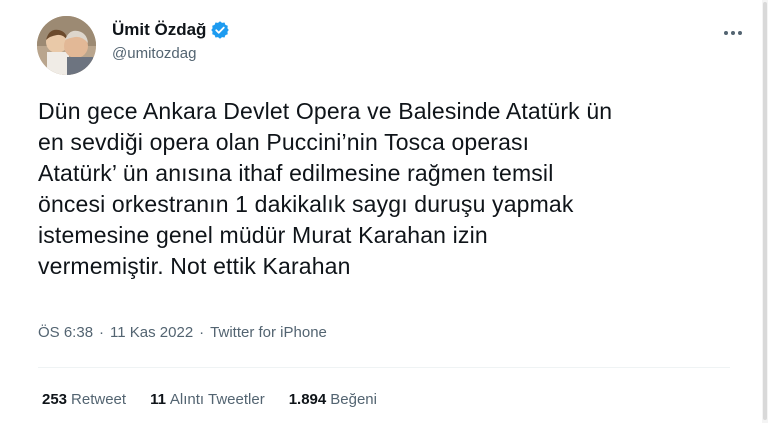 This screenshot has height=423, width=768. I want to click on scrollbar, so click(765, 211).